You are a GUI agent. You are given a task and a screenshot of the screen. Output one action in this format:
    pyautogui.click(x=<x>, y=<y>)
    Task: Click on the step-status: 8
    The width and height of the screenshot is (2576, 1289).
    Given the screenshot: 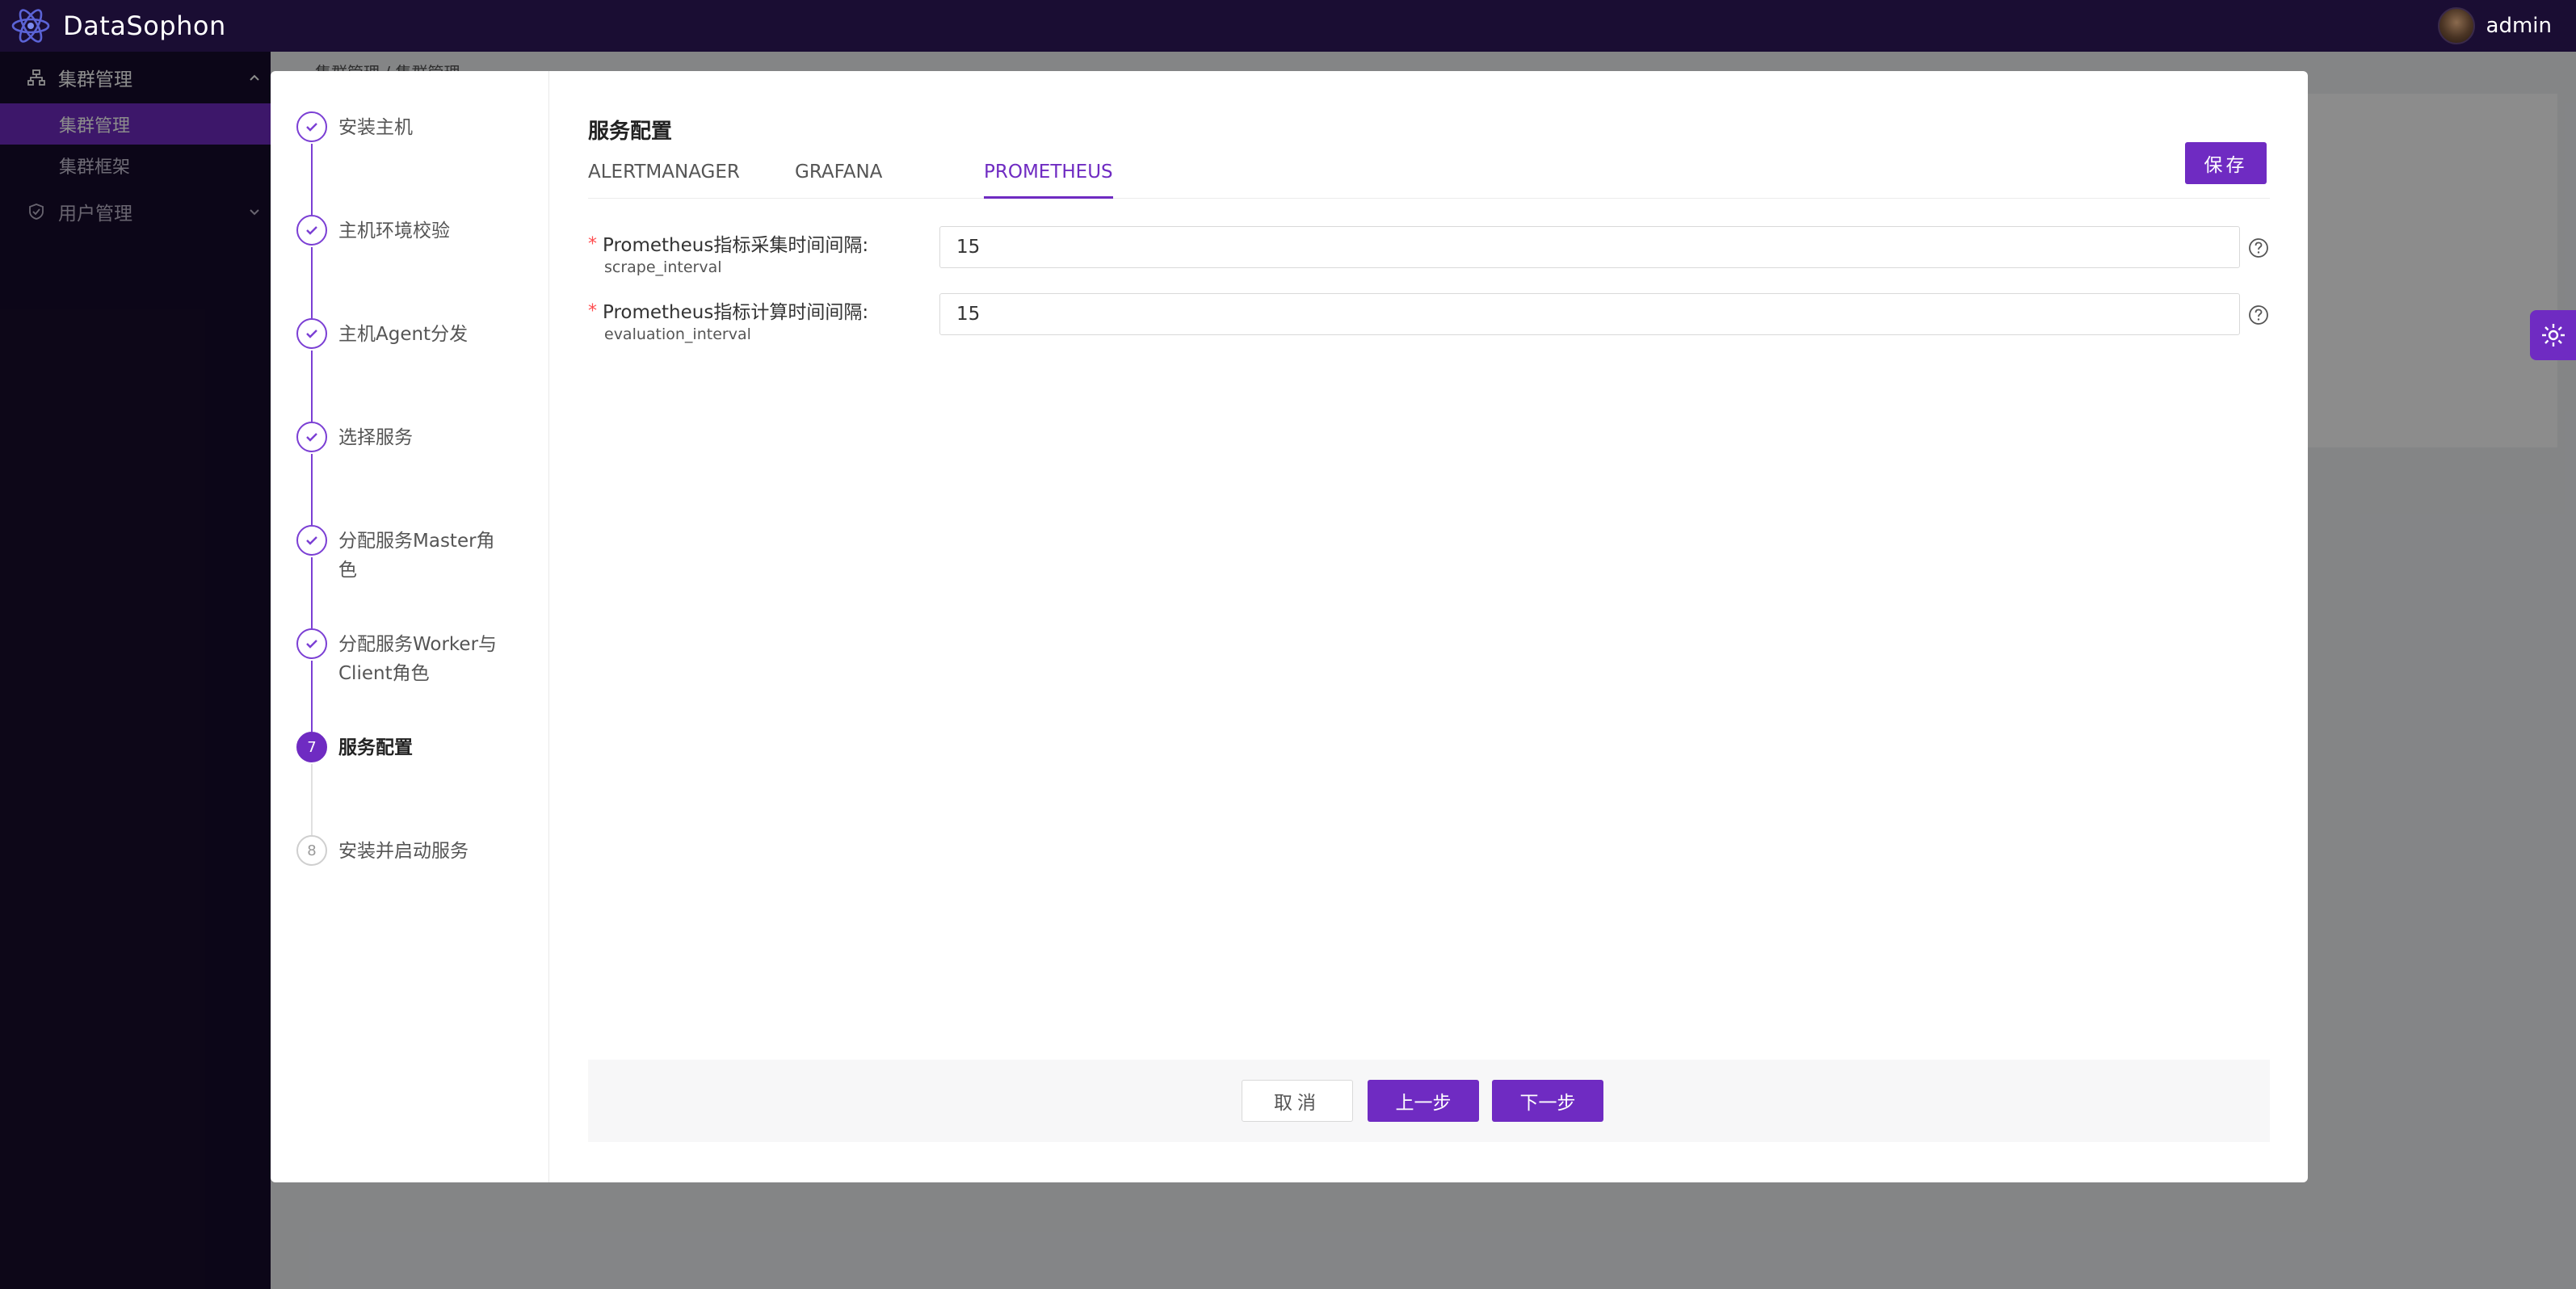 What is the action you would take?
    pyautogui.click(x=311, y=850)
    